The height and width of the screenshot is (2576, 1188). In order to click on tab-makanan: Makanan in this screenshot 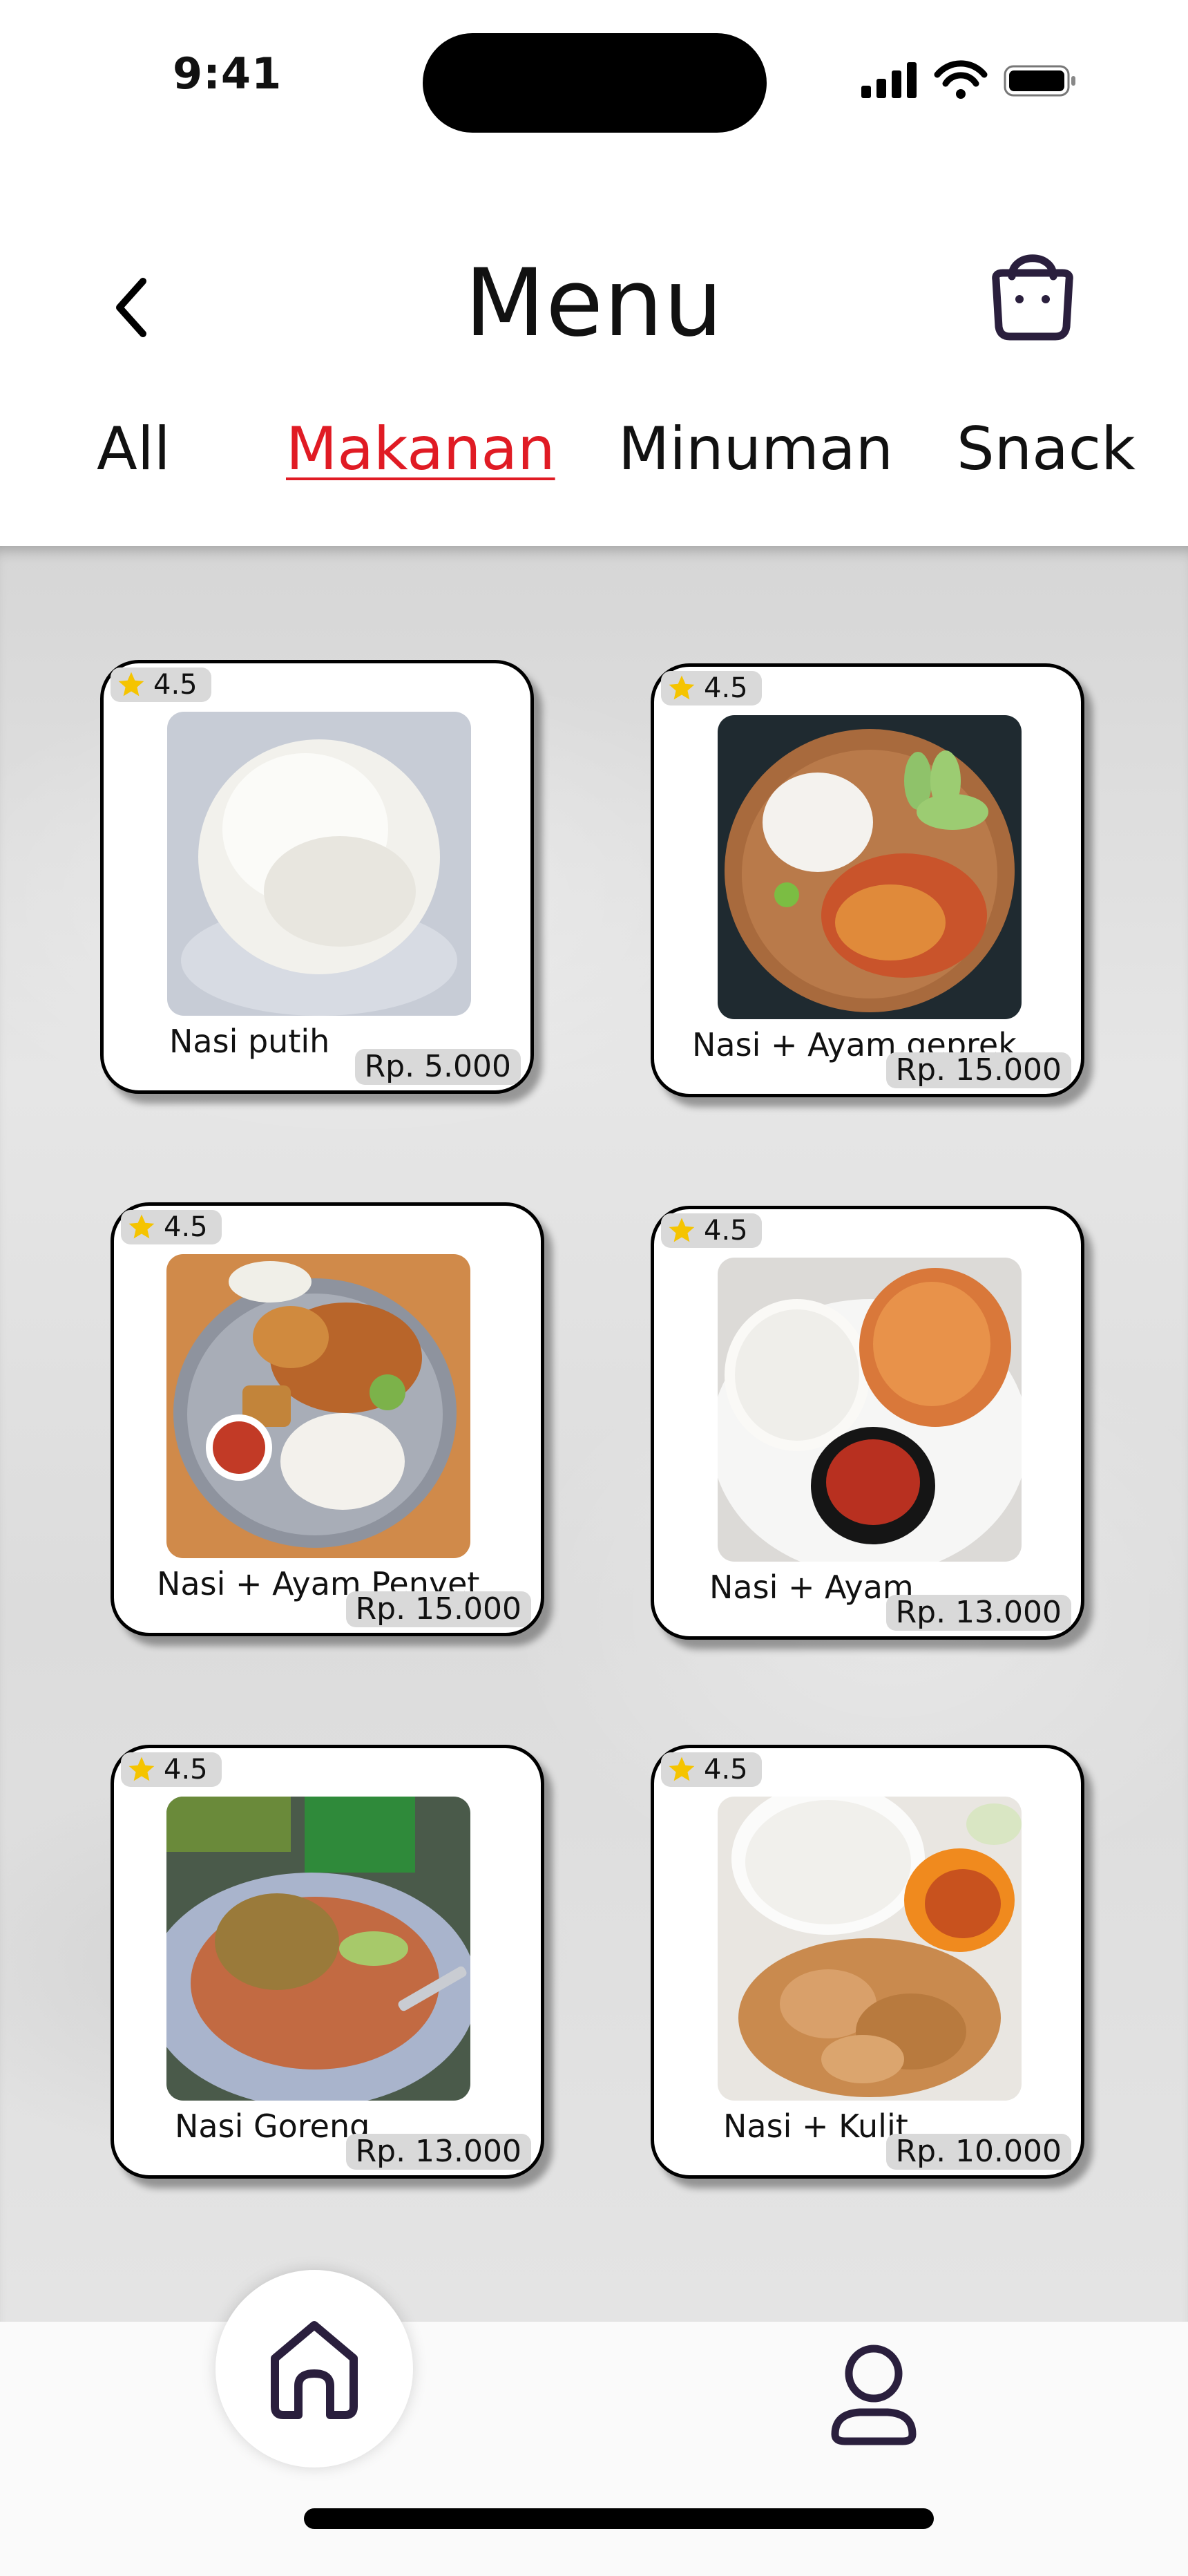, I will do `click(420, 449)`.